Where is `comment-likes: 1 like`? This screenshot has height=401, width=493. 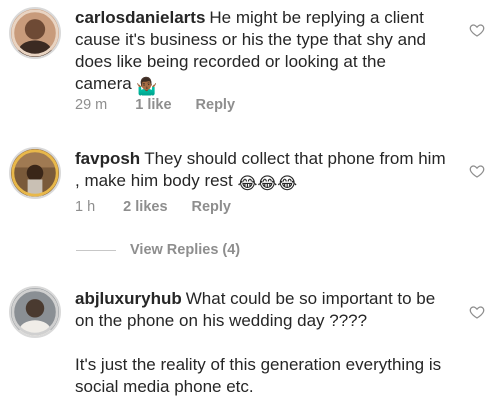 comment-likes: 1 like is located at coordinates (153, 105).